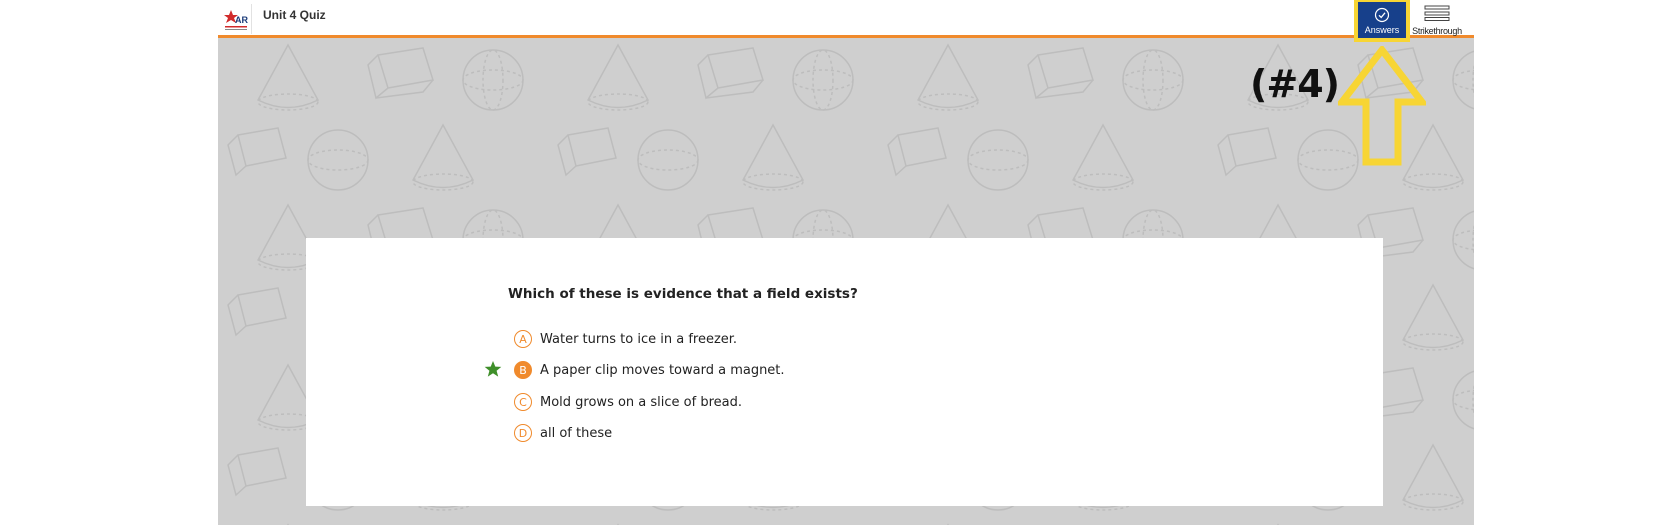 This screenshot has height=525, width=1680. What do you see at coordinates (641, 402) in the screenshot?
I see `option-text-c: Mold grows on a slice of bread.` at bounding box center [641, 402].